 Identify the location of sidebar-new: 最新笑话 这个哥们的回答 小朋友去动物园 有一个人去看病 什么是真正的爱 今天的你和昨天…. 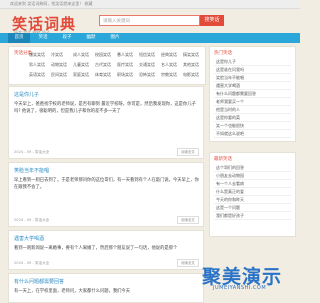
(252, 194).